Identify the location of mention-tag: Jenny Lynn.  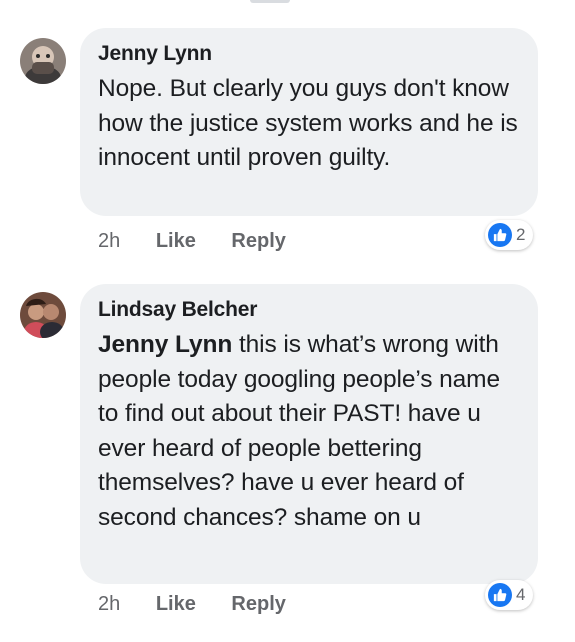
(165, 344).